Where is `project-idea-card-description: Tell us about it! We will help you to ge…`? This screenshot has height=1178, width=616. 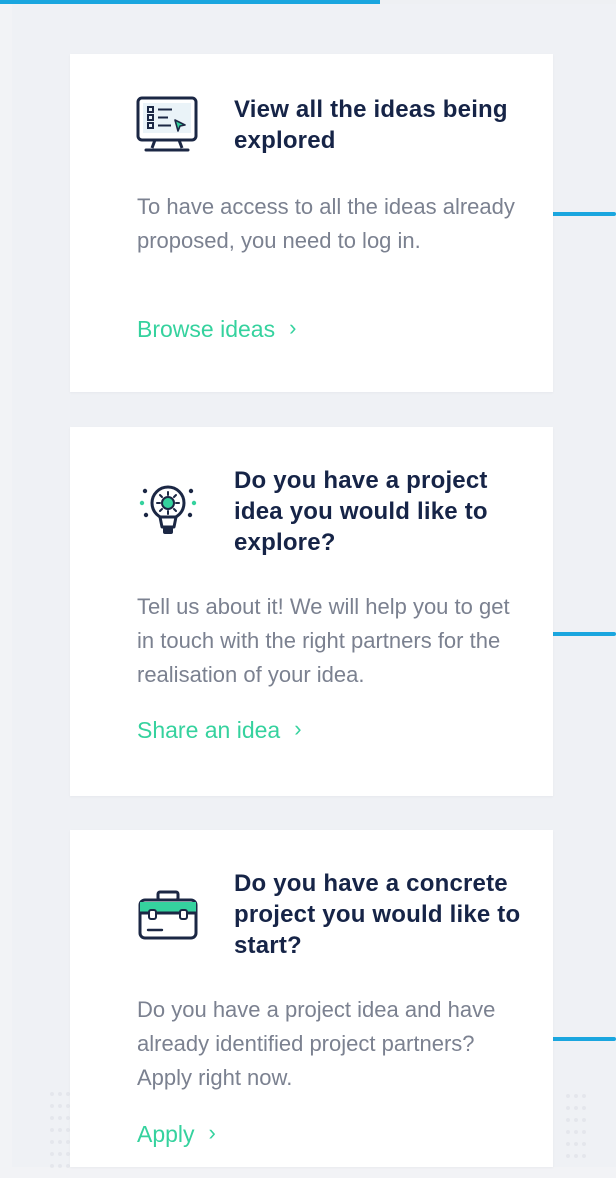
project-idea-card-description: Tell us about it! We will help you to ge… is located at coordinates (323, 640).